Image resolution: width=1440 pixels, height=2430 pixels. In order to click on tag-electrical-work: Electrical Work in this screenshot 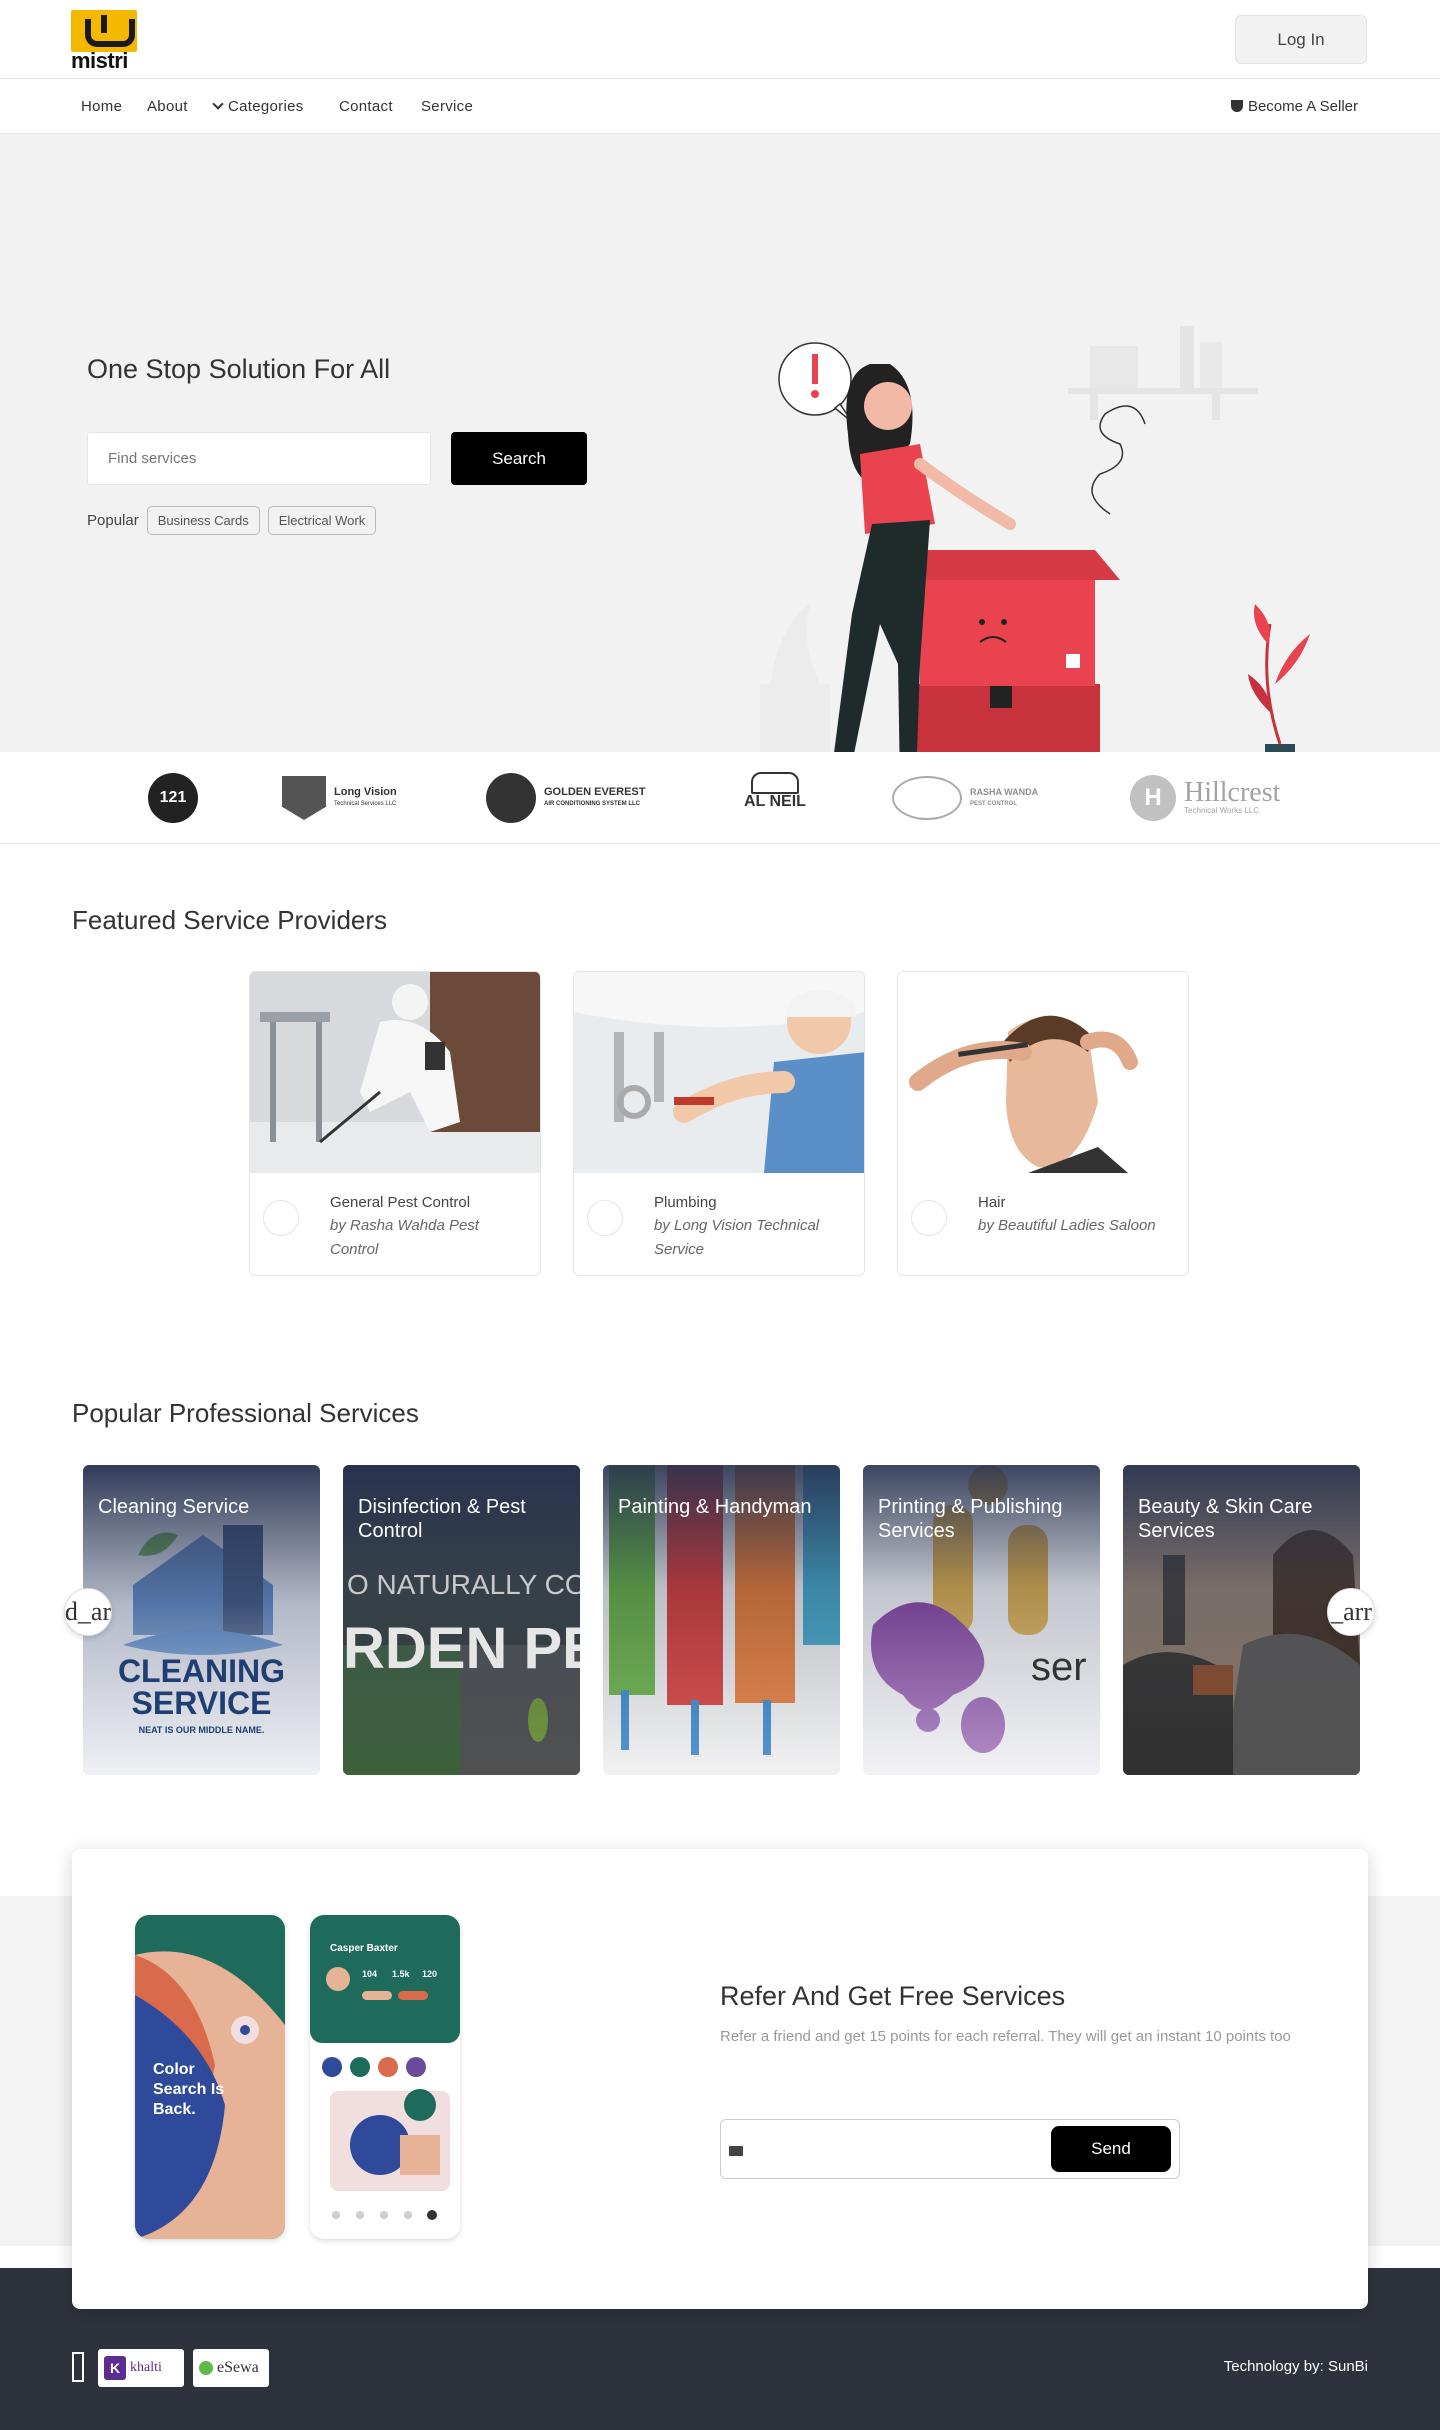, I will do `click(322, 520)`.